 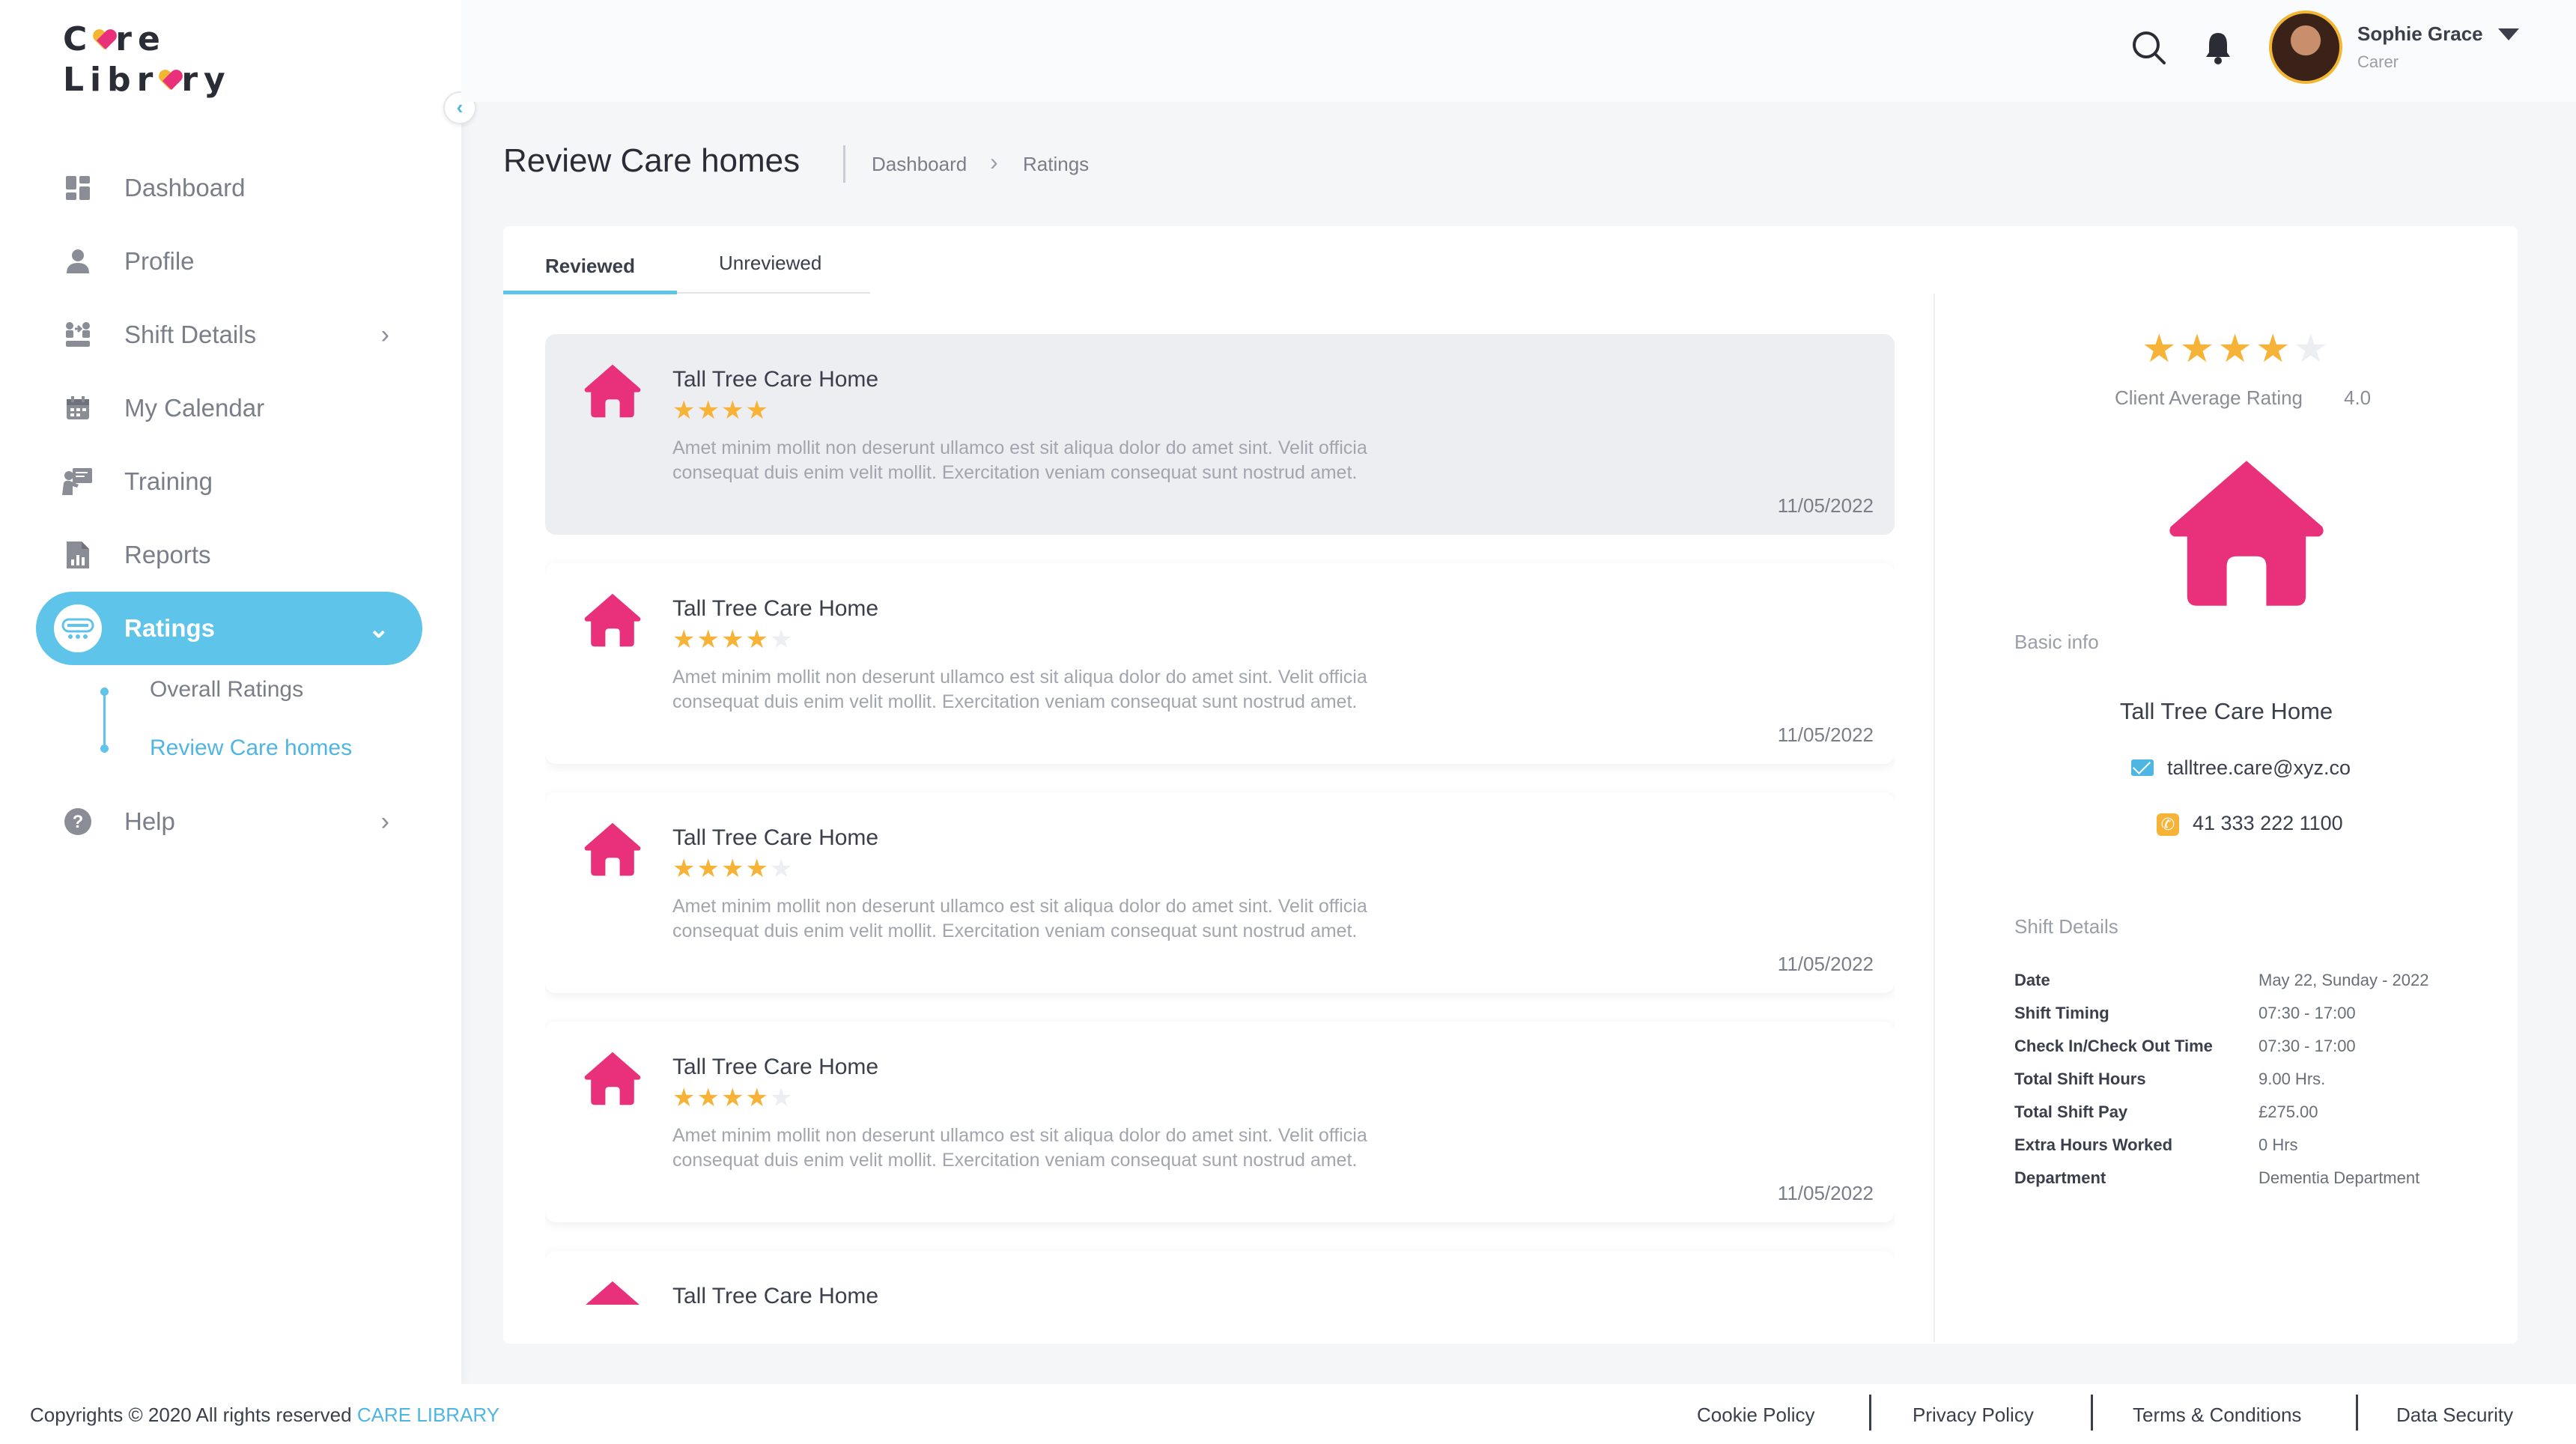 What do you see at coordinates (919, 164) in the screenshot?
I see `breadcrumb-dashboard: Dashboard` at bounding box center [919, 164].